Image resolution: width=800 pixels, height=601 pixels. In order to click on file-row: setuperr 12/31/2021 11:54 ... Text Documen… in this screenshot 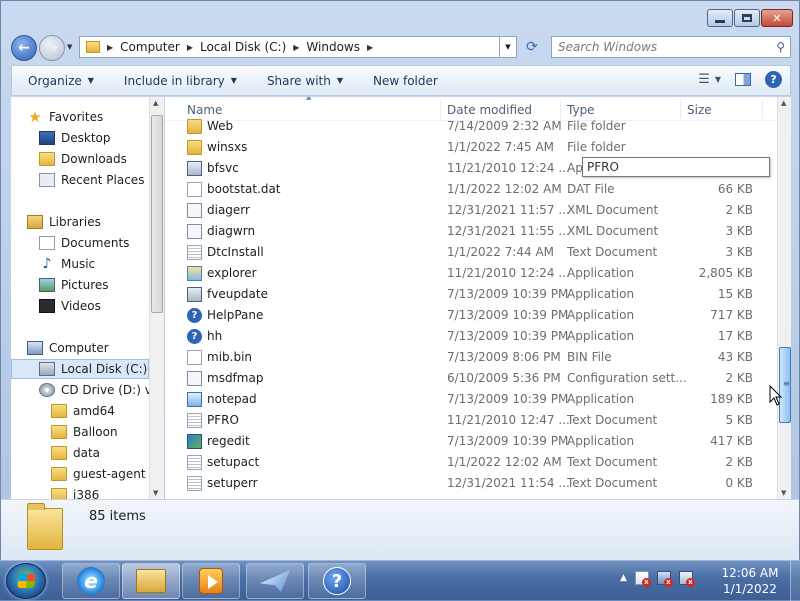, I will do `click(471, 483)`.